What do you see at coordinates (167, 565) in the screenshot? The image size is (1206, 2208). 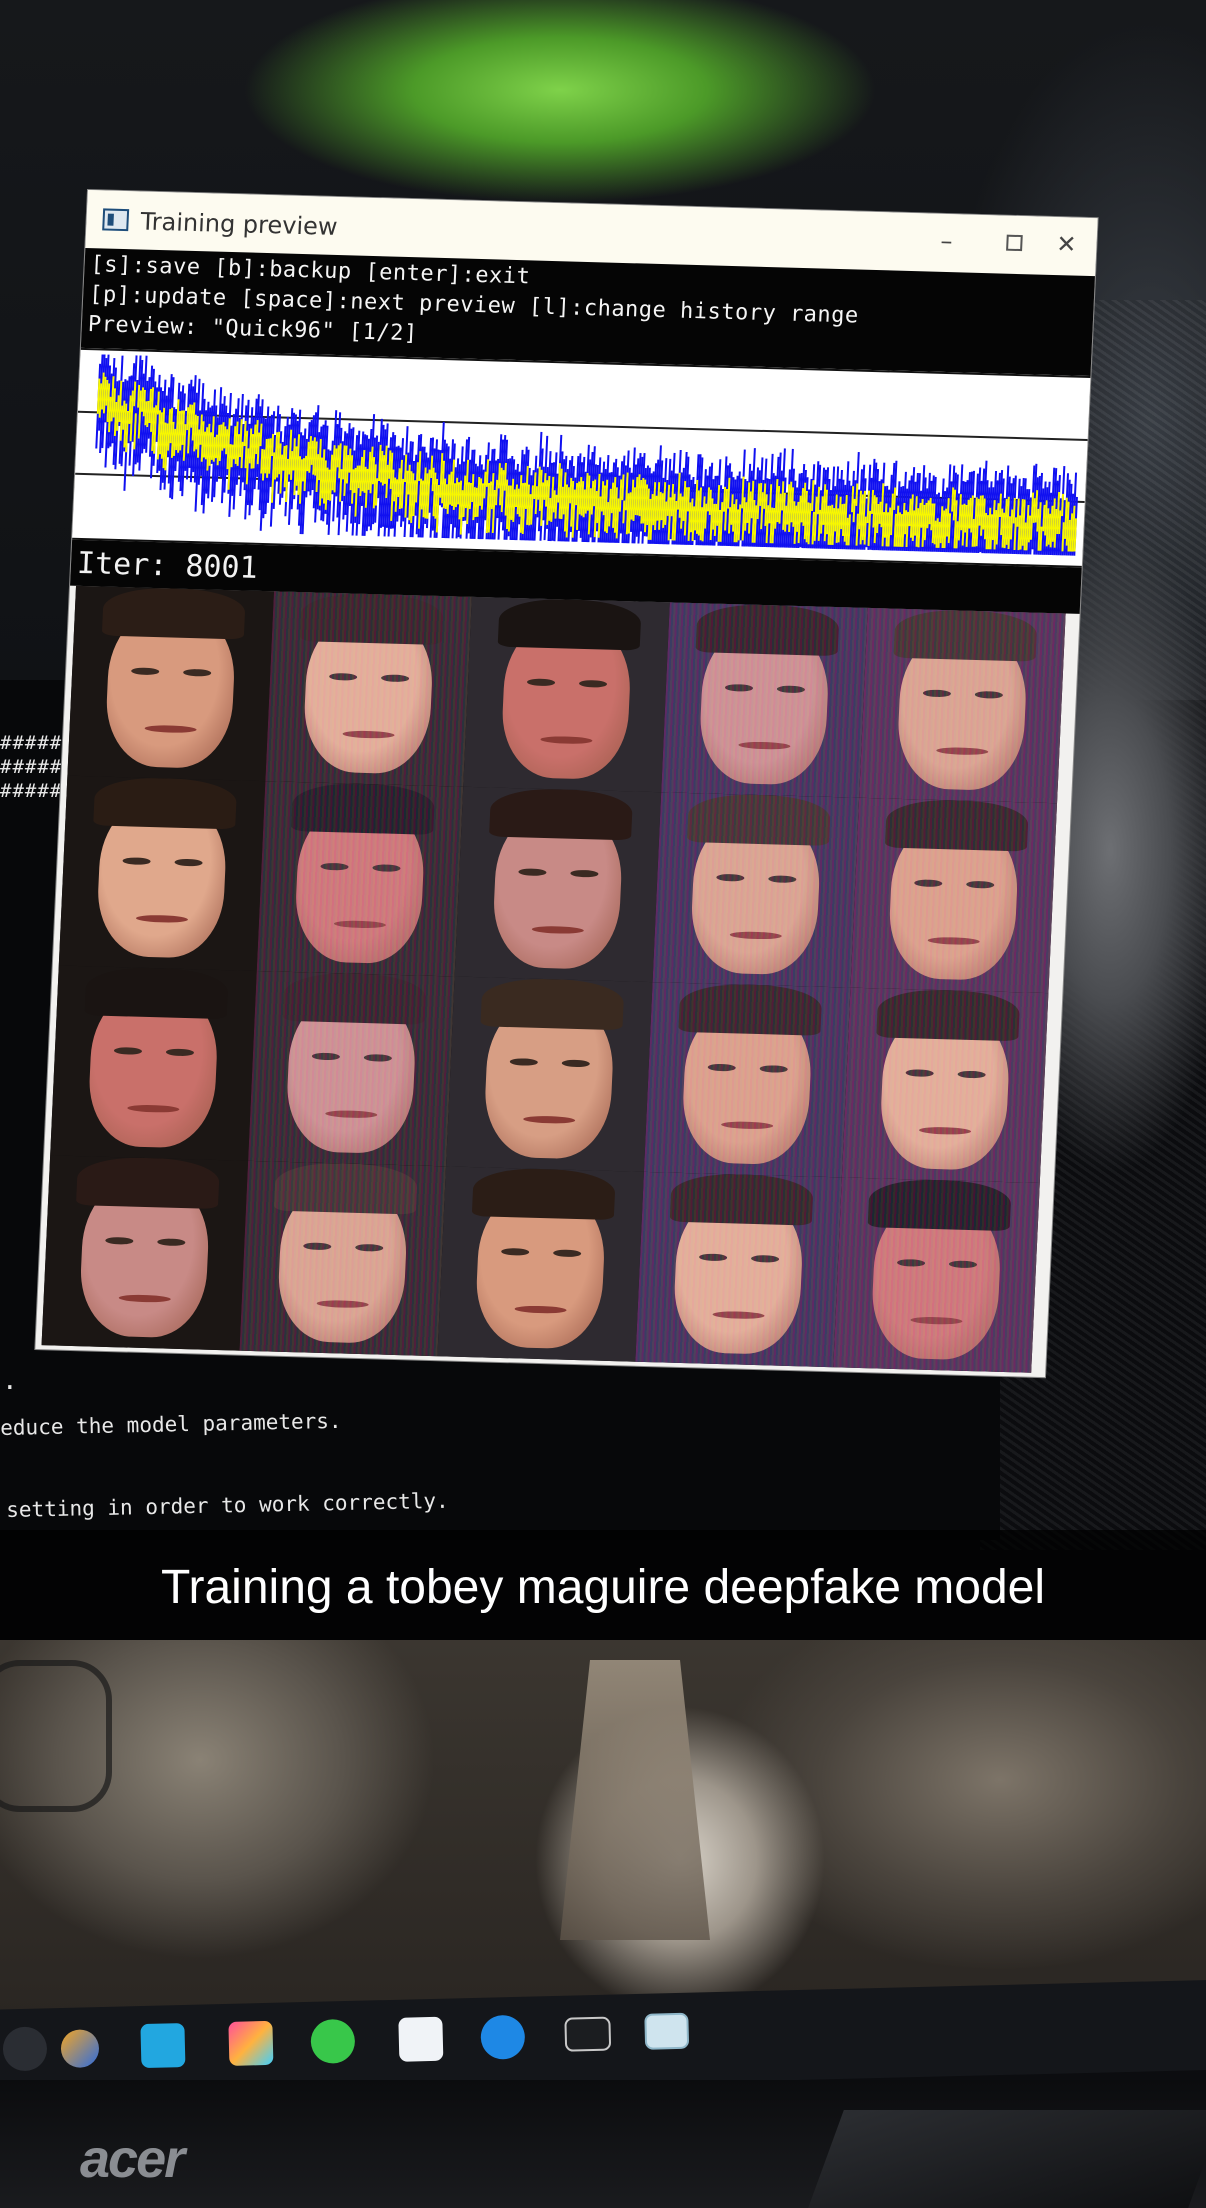 I see `iteration-label: Iter: 8001` at bounding box center [167, 565].